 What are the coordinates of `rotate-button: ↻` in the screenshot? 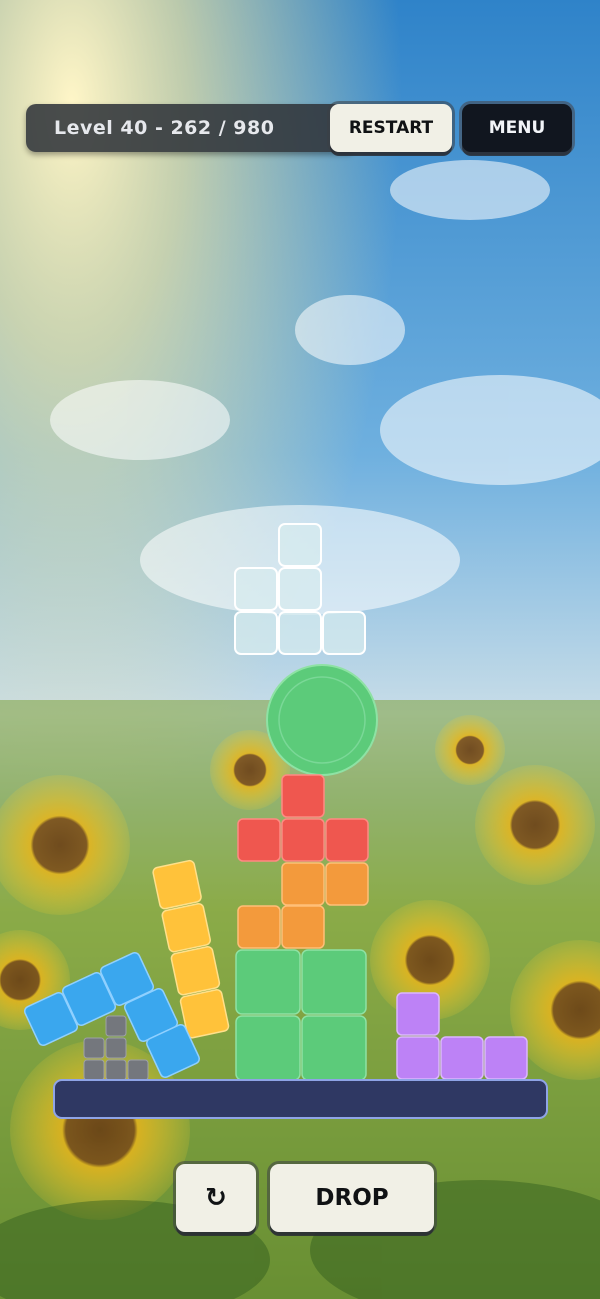 It's located at (216, 1198).